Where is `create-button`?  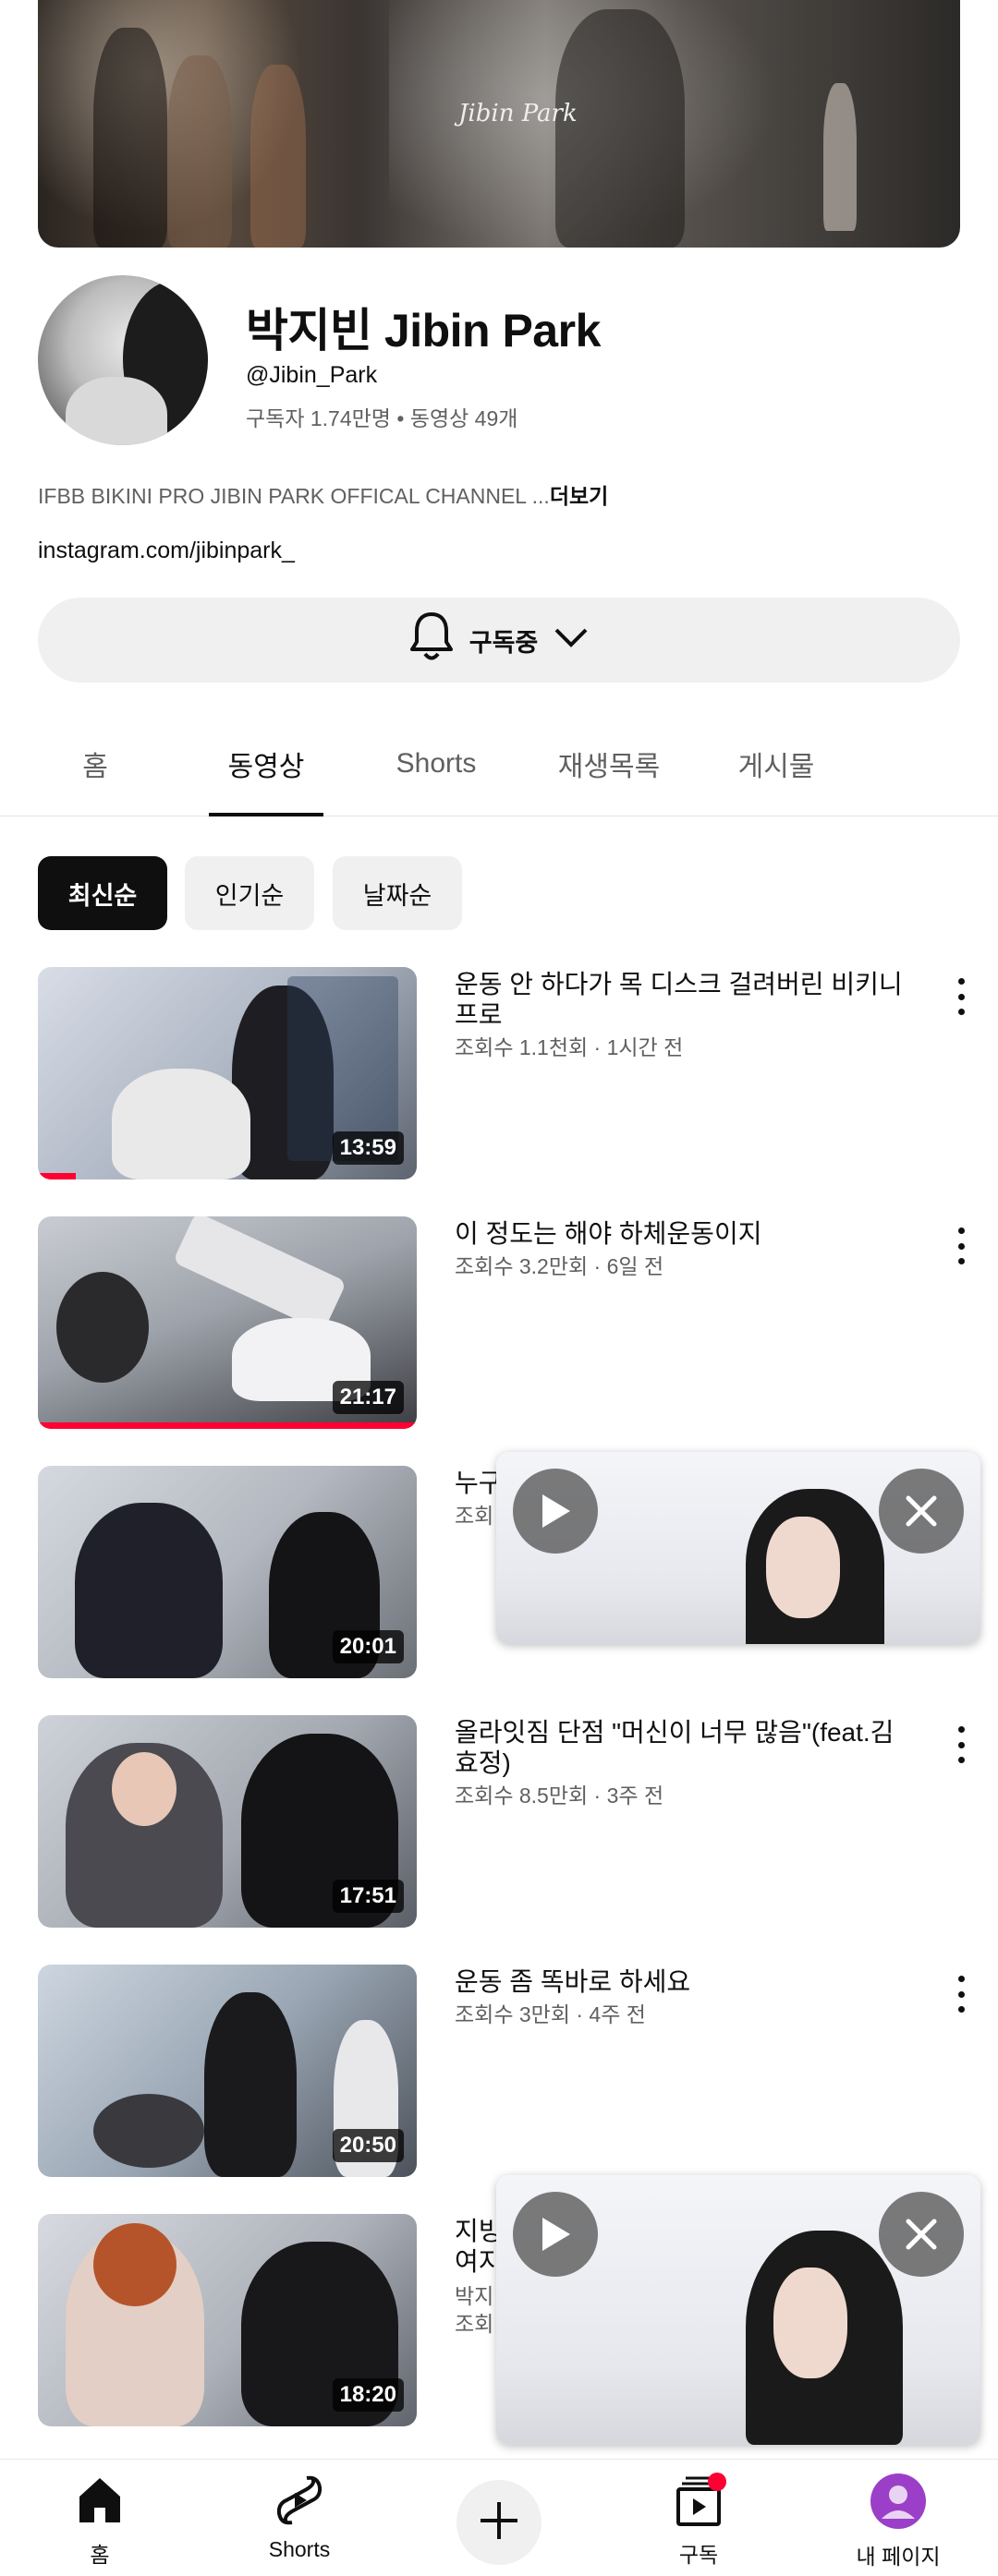 create-button is located at coordinates (499, 2522).